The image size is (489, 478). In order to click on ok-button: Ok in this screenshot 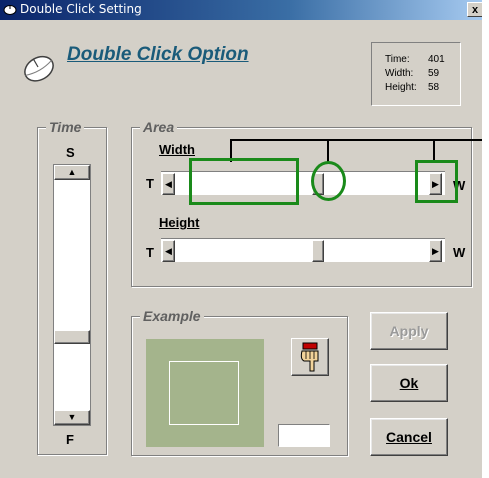, I will do `click(409, 383)`.